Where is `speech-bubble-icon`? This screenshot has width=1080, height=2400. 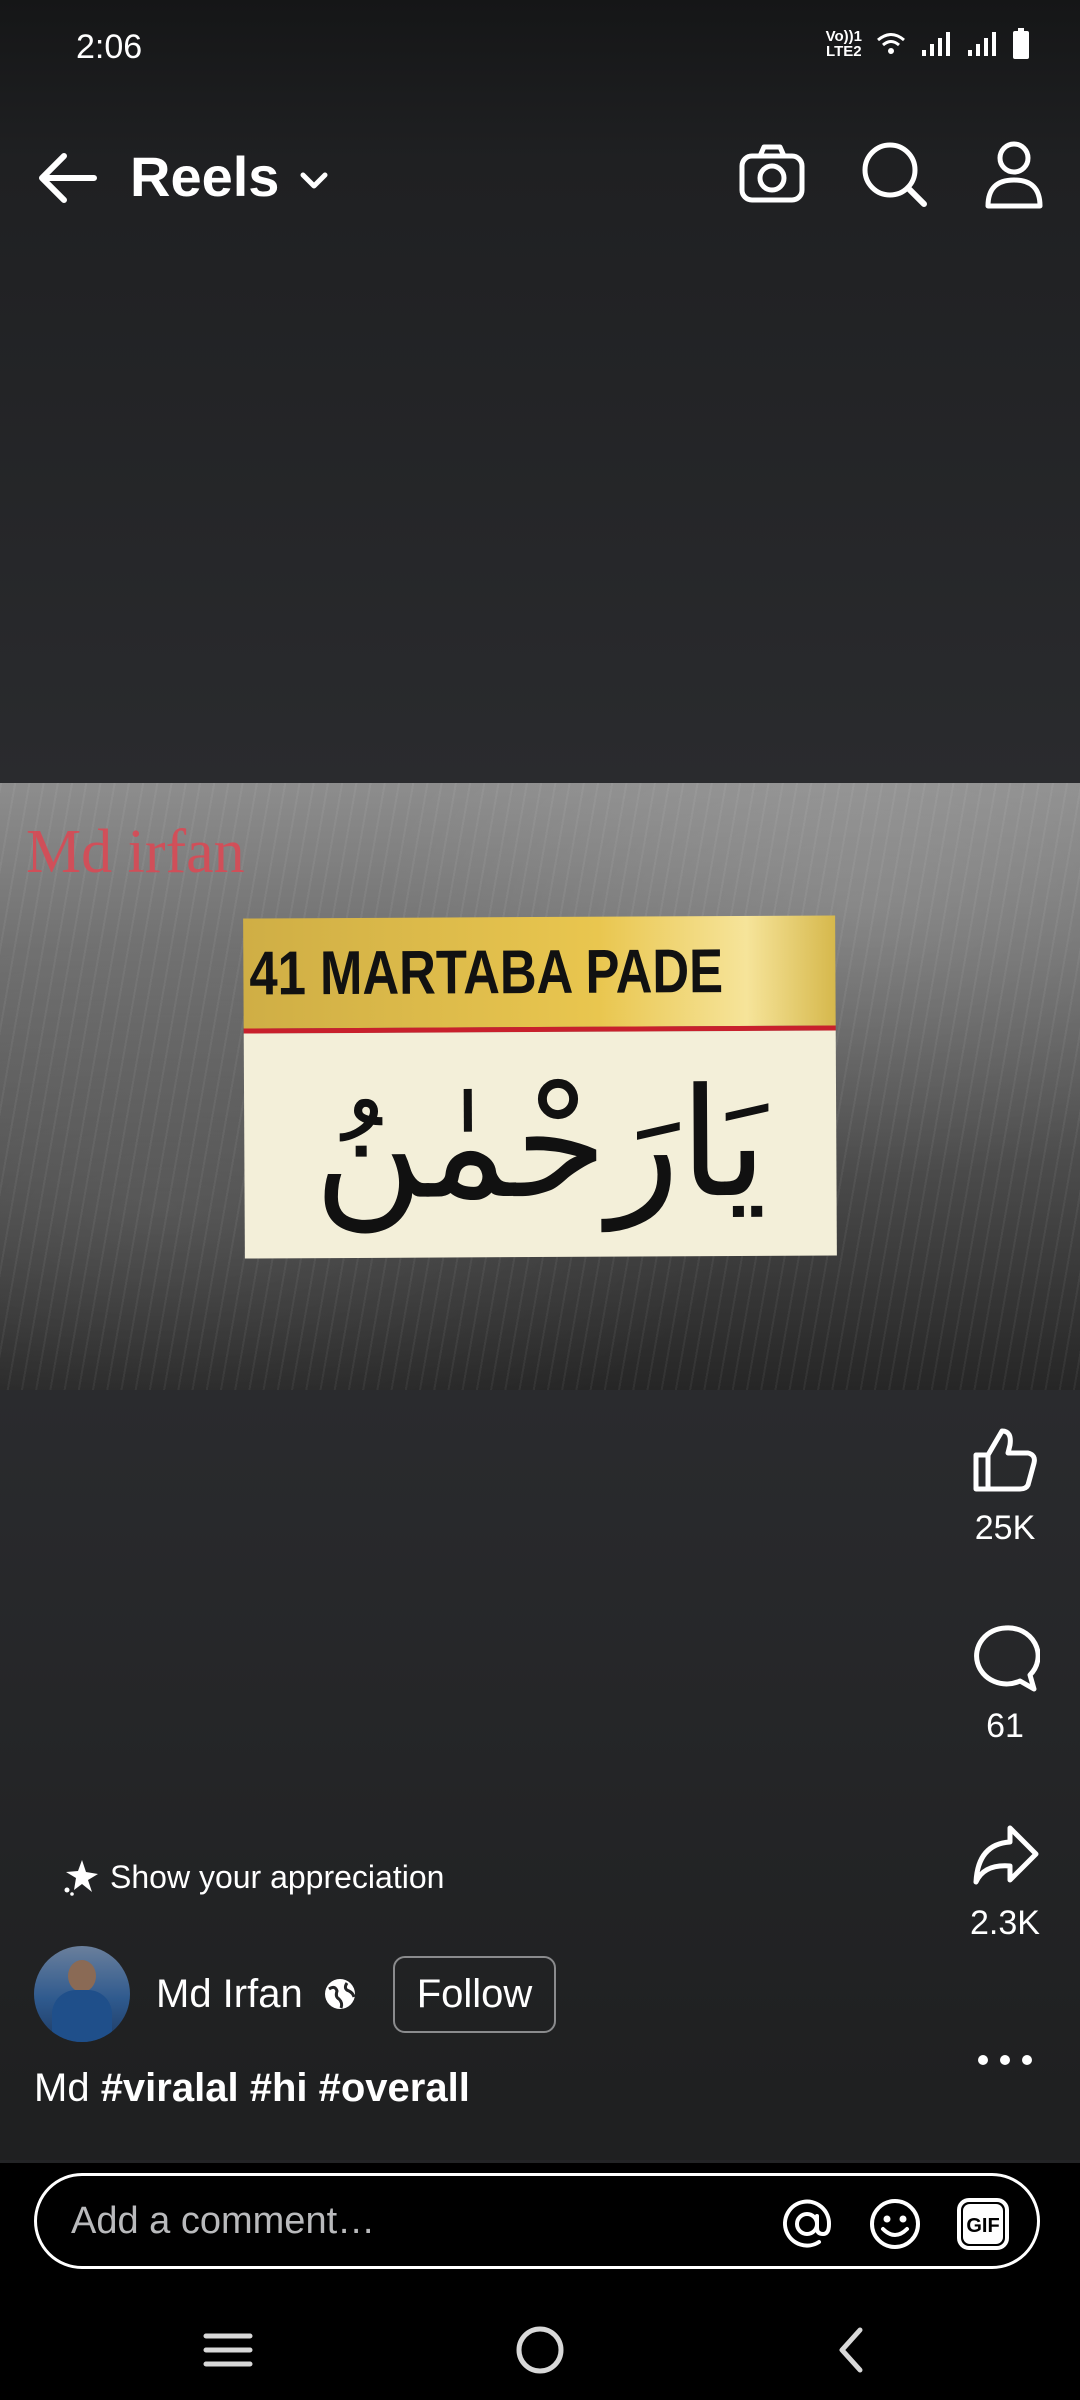
speech-bubble-icon is located at coordinates (1007, 1658).